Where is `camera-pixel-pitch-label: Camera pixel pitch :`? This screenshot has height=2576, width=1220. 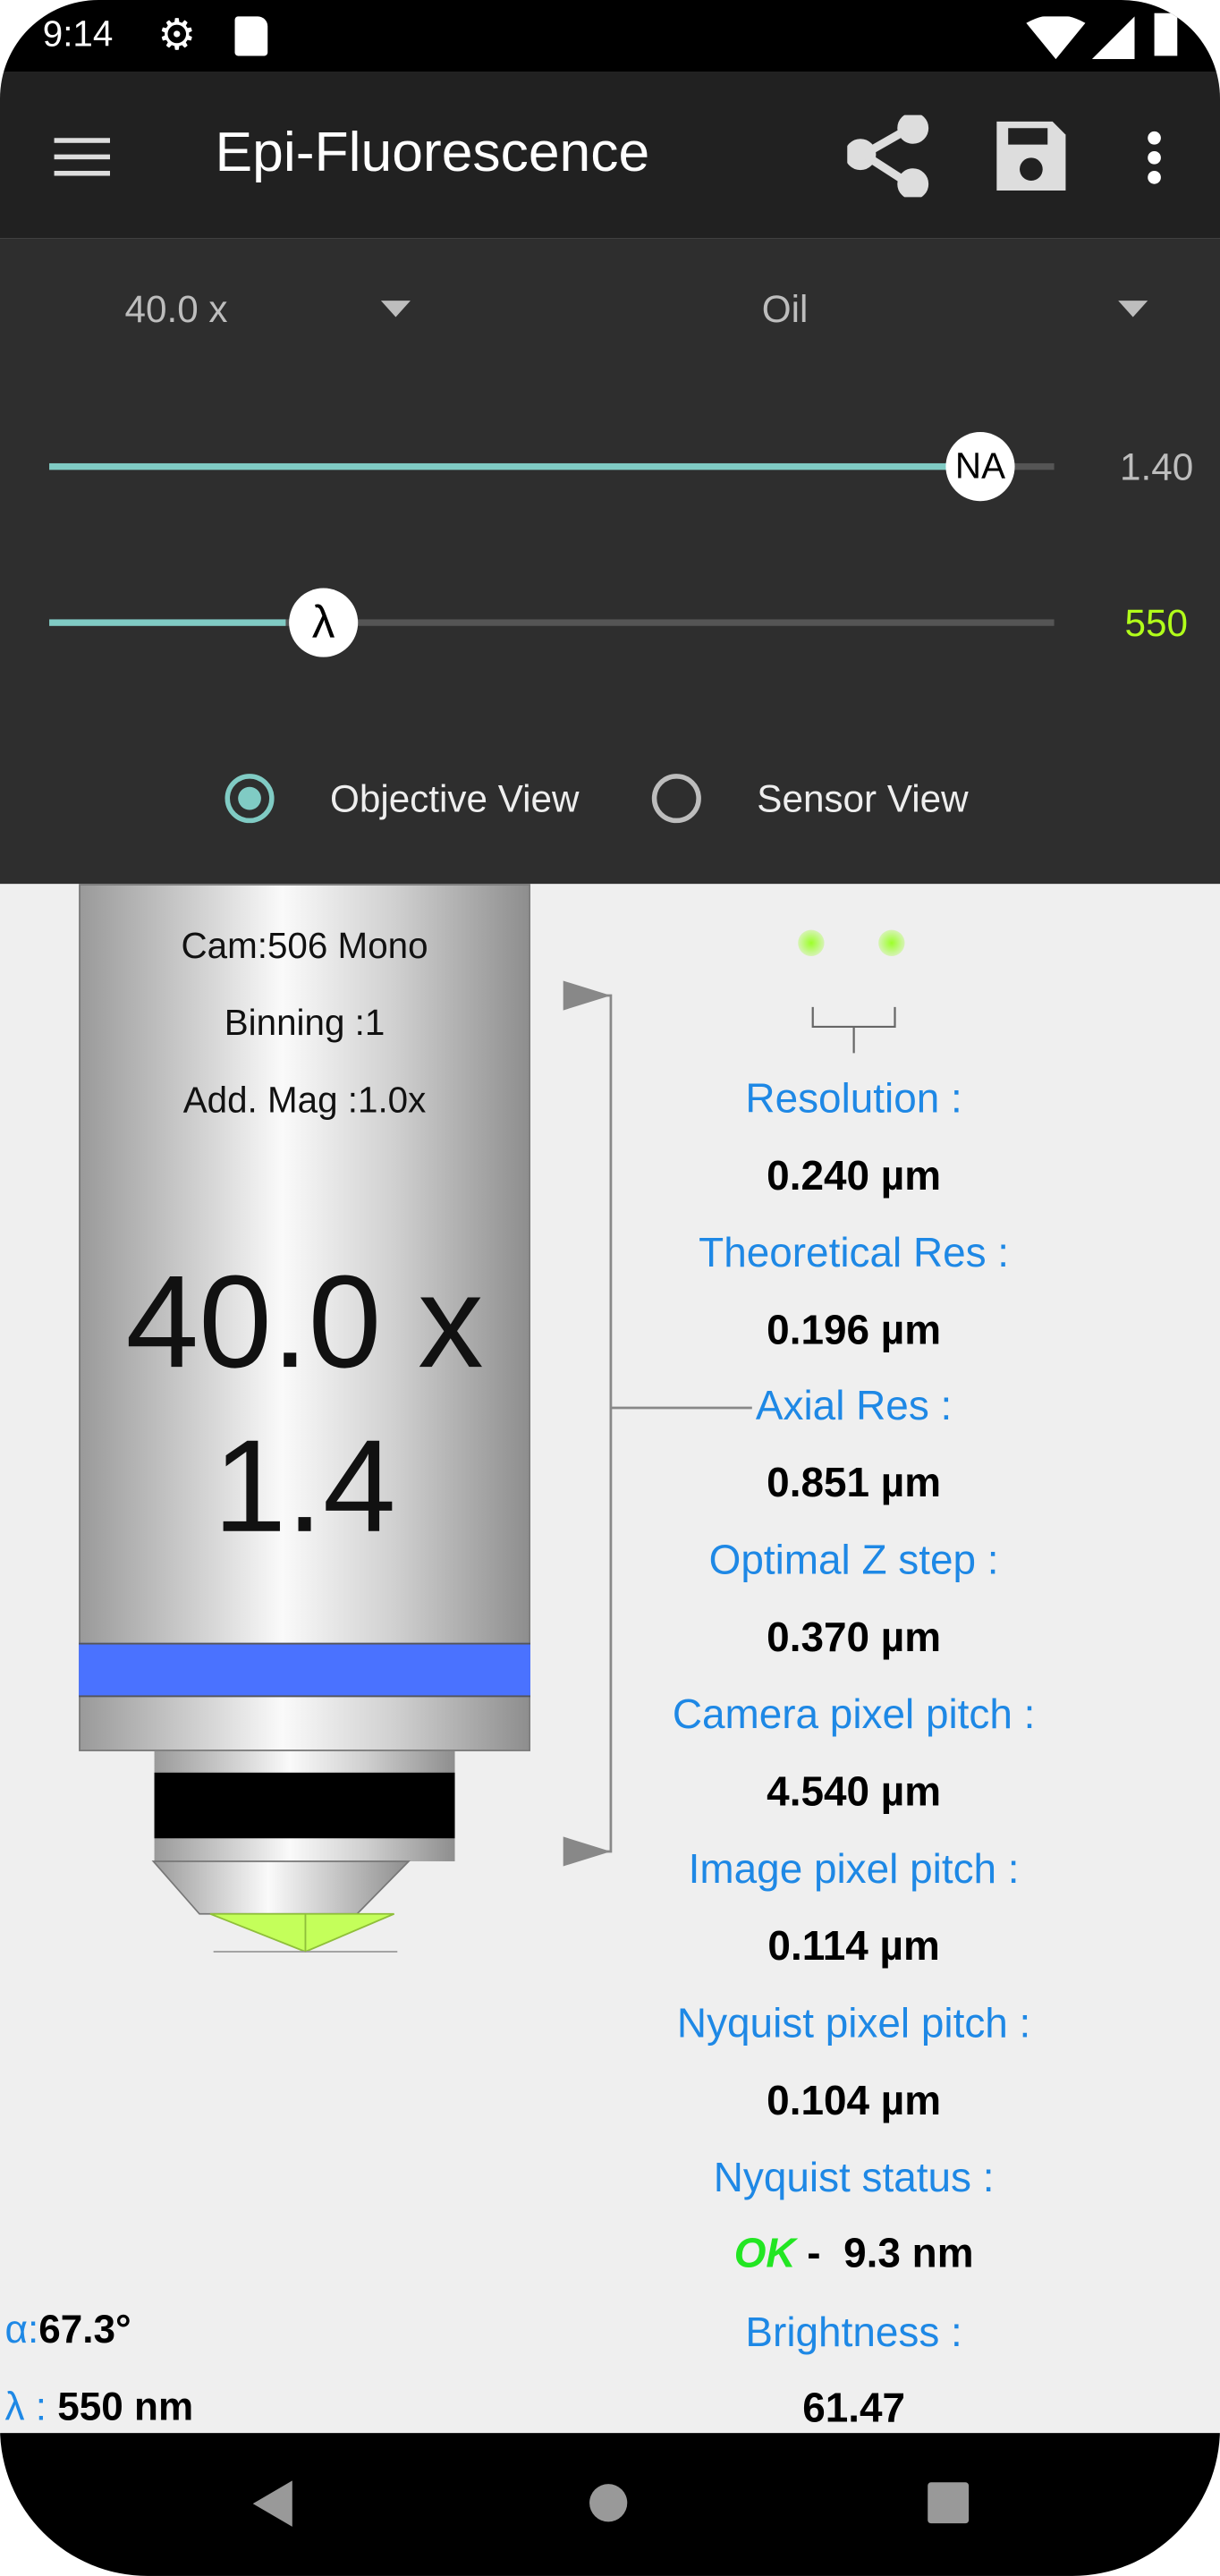 camera-pixel-pitch-label: Camera pixel pitch : is located at coordinates (854, 1715).